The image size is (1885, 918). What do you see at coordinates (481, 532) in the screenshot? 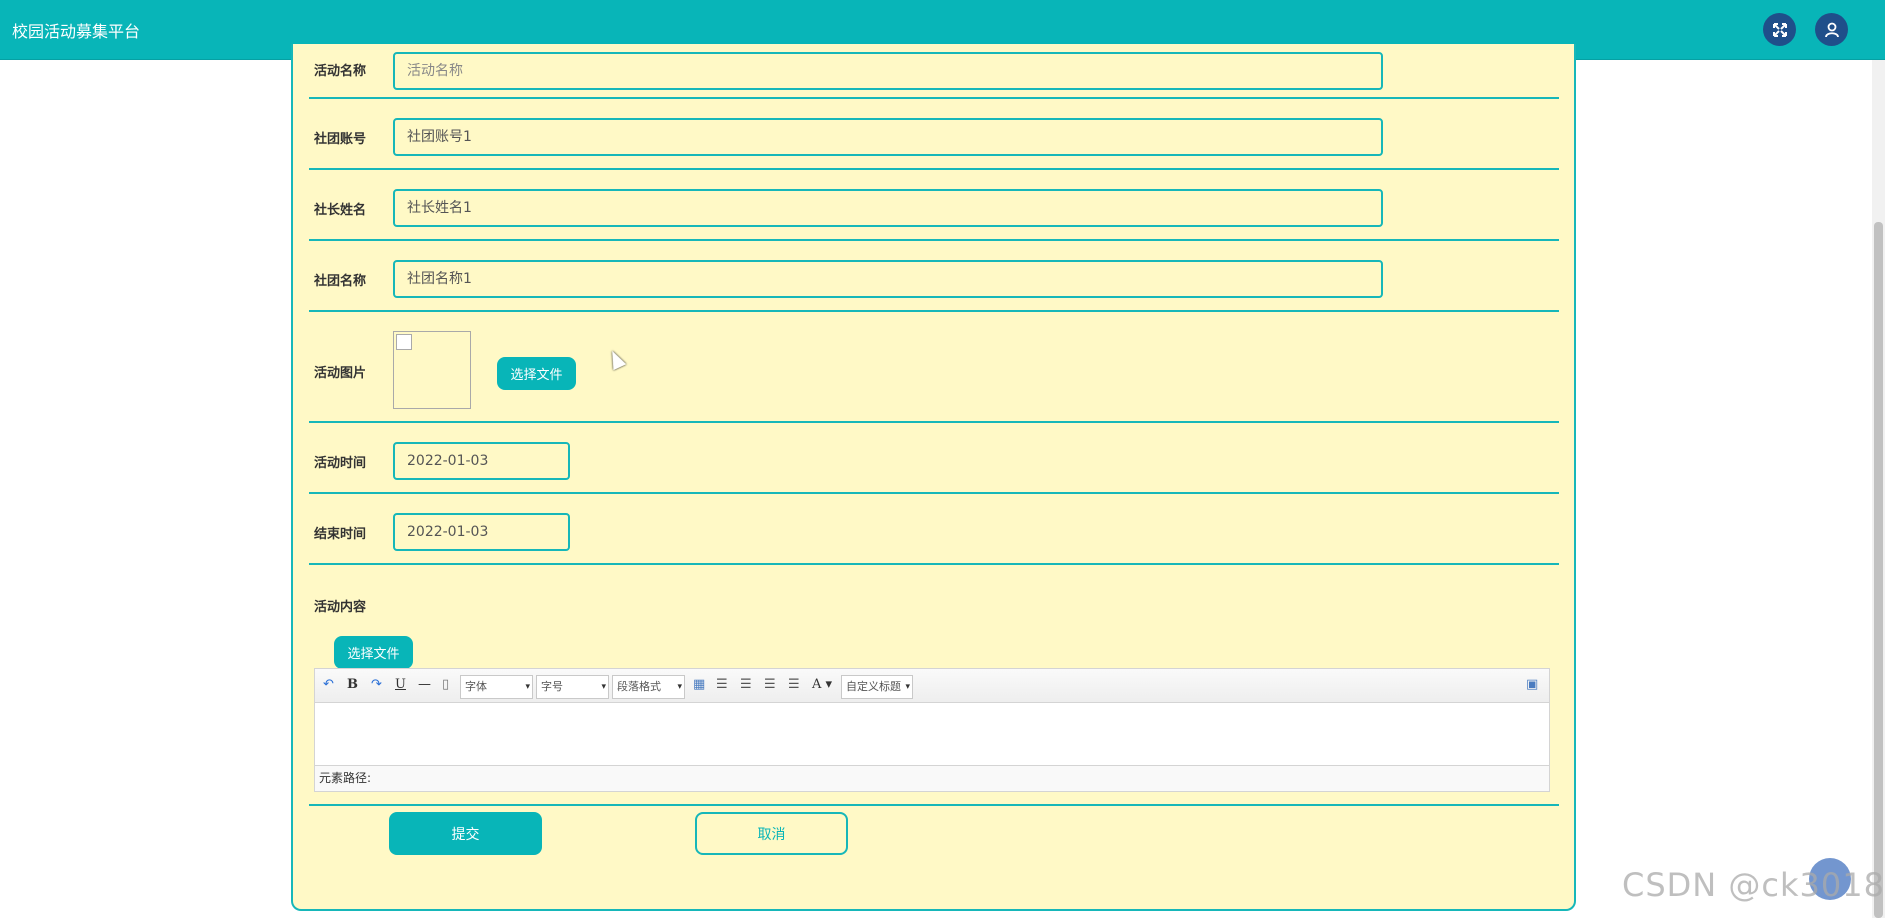
I see `end-time-input: 2022-01-03` at bounding box center [481, 532].